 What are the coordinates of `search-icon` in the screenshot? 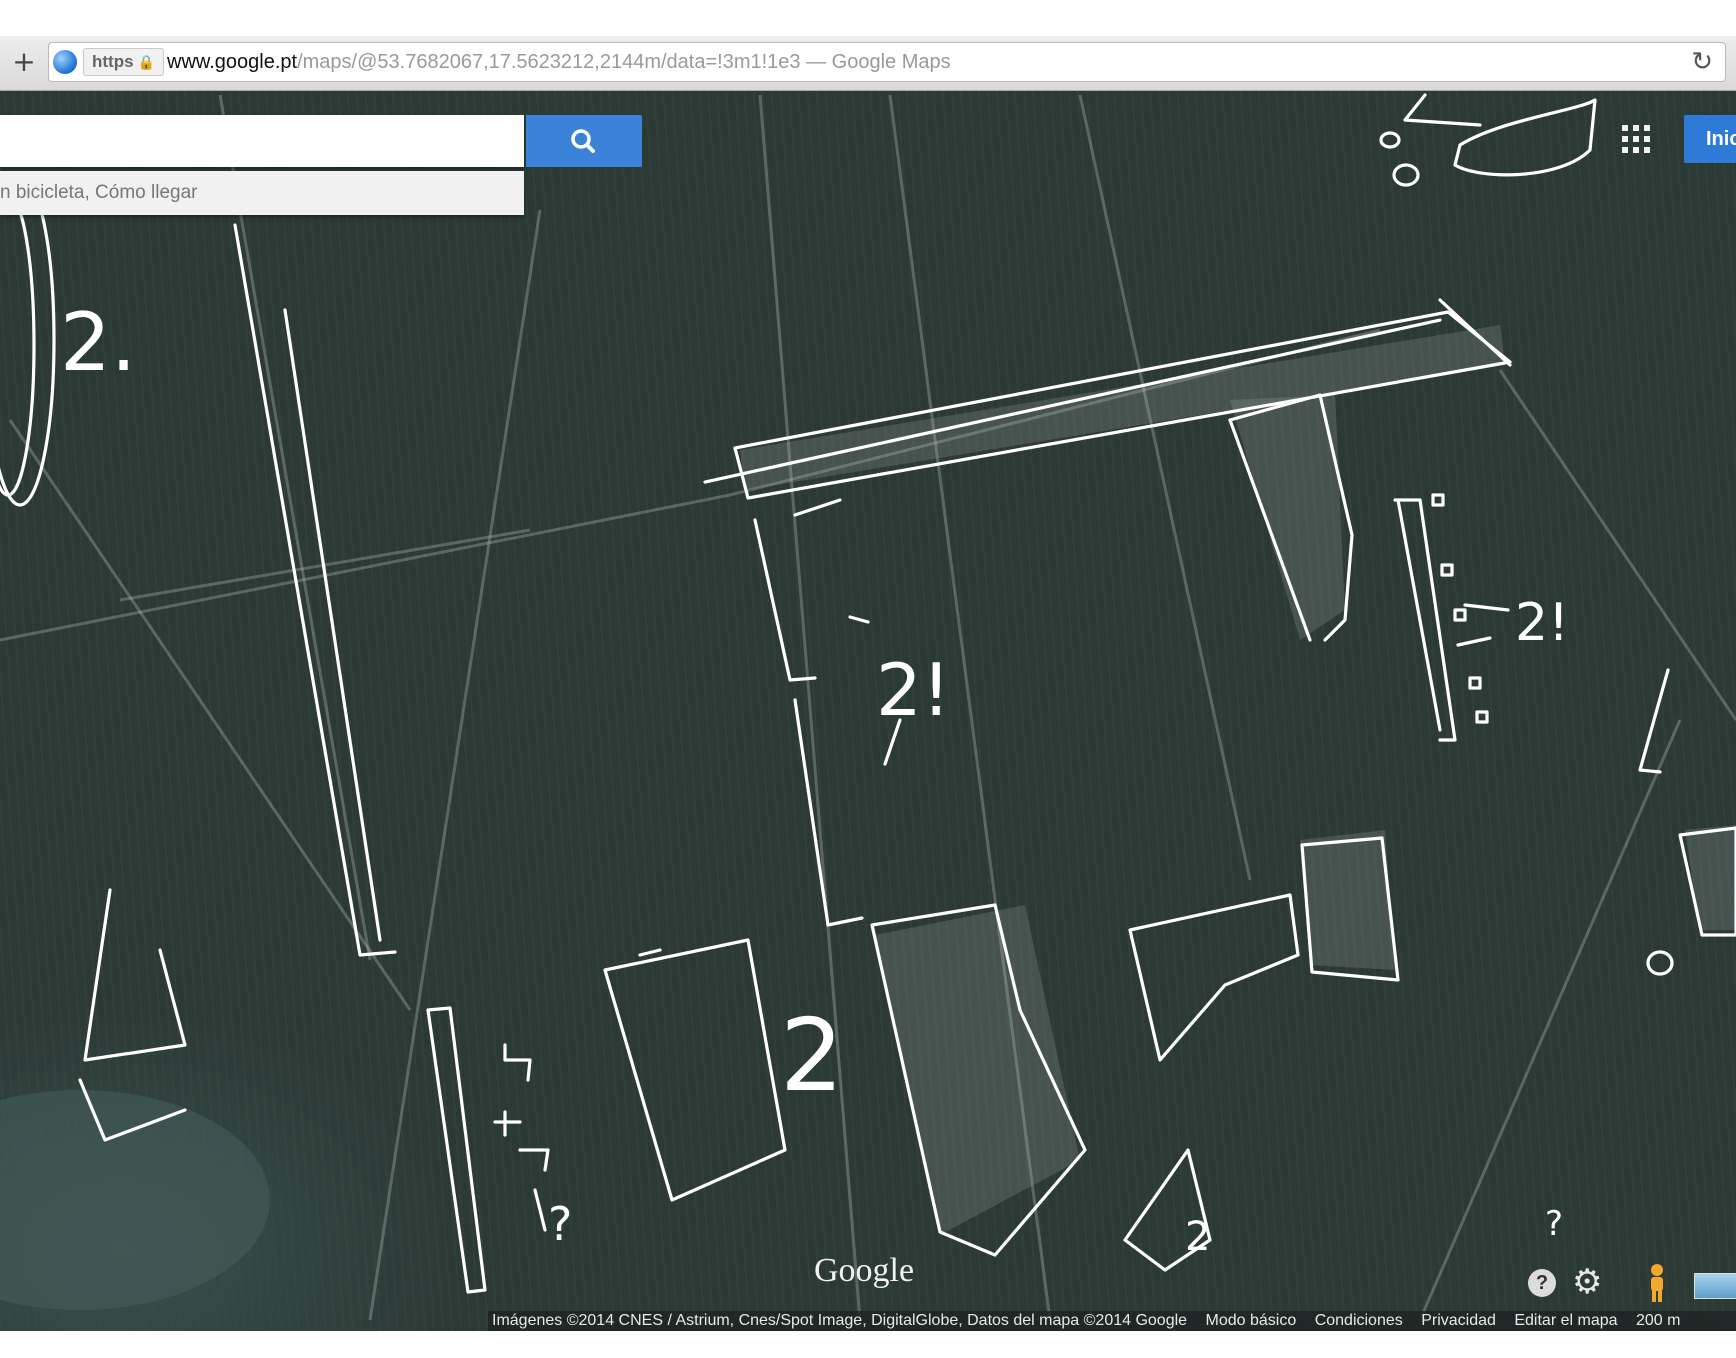 It's located at (583, 141).